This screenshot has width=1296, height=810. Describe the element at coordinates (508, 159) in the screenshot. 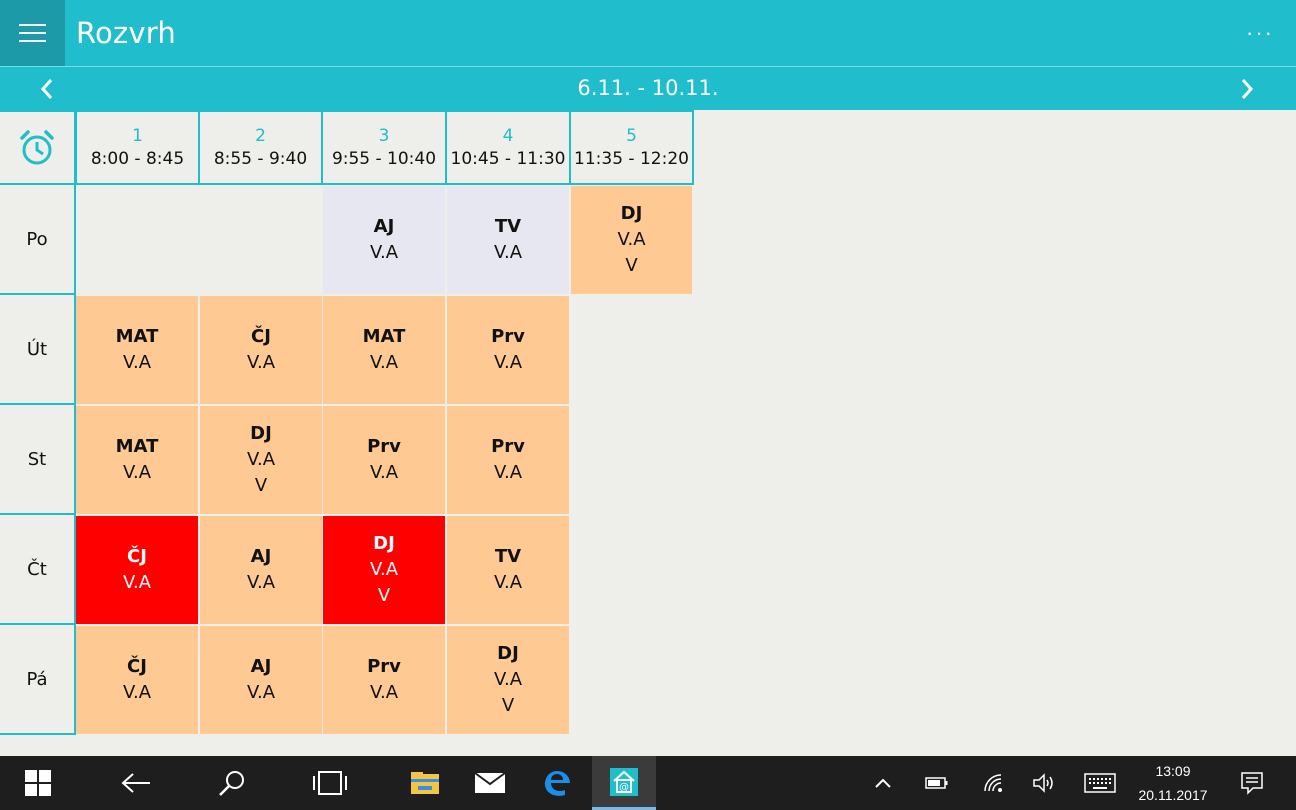

I see `period-time: 10:45 - 11:30` at that location.